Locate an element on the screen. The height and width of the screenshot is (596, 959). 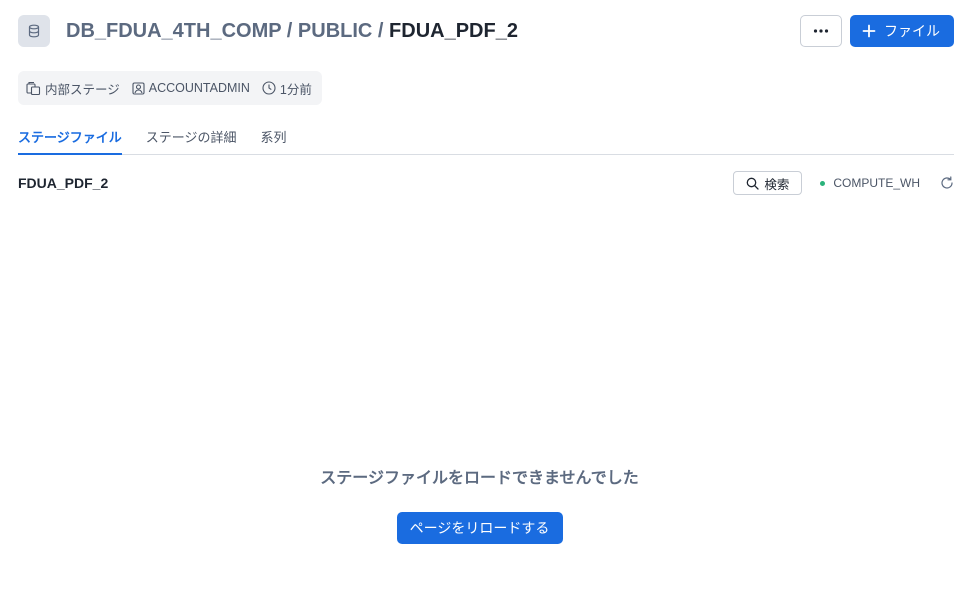
breadcrumb-stage: FDUA_PDF_2 is located at coordinates (453, 30).